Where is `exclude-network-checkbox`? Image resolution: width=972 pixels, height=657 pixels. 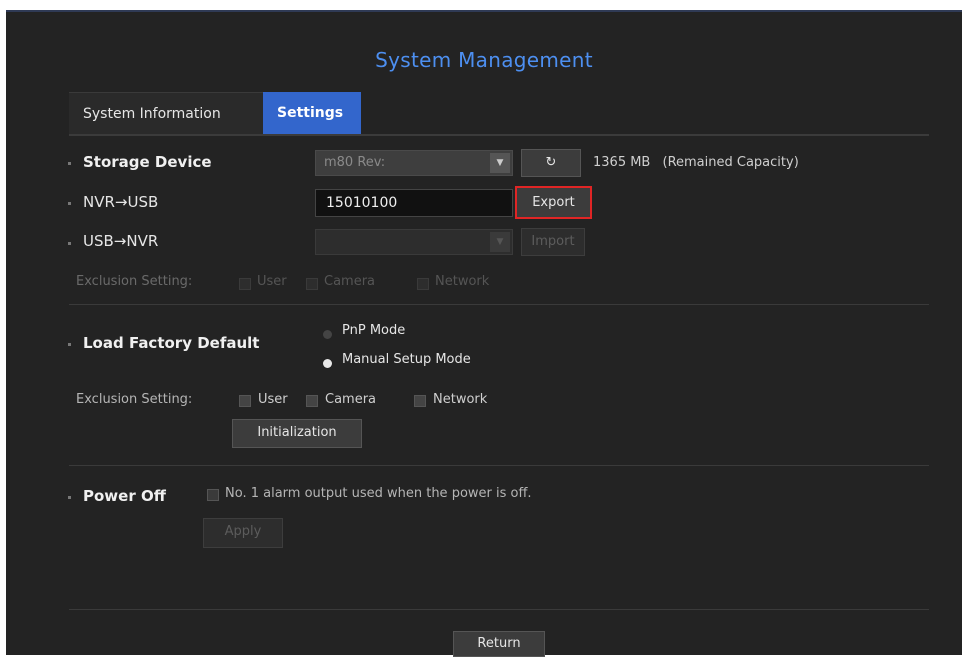
exclude-network-checkbox is located at coordinates (423, 284).